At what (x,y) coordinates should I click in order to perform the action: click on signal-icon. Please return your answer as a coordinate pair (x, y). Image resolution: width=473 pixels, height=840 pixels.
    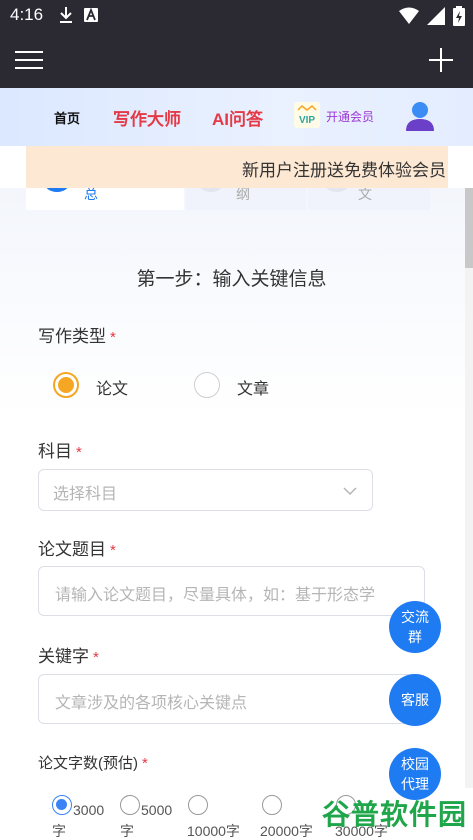
    Looking at the image, I should click on (436, 16).